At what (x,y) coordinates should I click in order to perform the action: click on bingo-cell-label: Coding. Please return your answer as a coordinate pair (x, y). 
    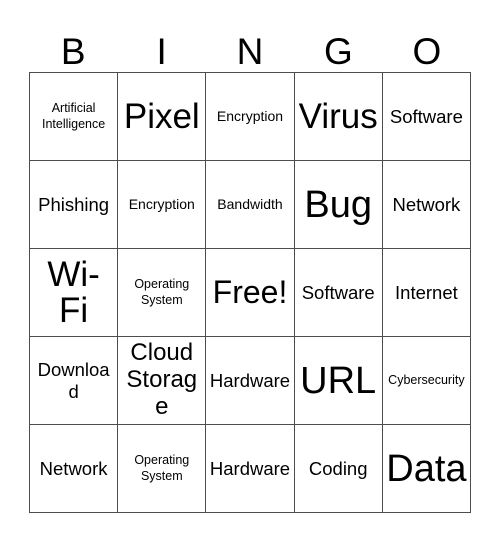
    Looking at the image, I should click on (338, 468).